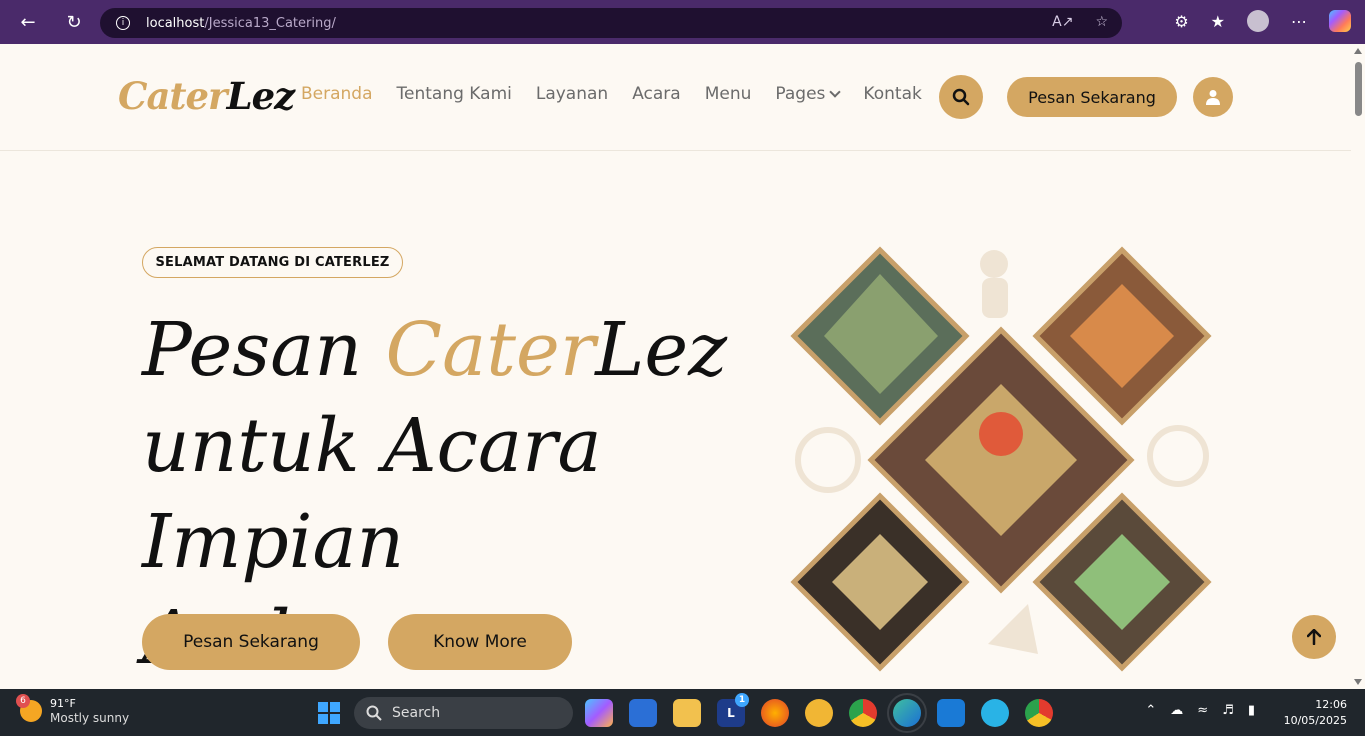  Describe the element at coordinates (74, 22) in the screenshot. I see `refresh-icon: ↻` at that location.